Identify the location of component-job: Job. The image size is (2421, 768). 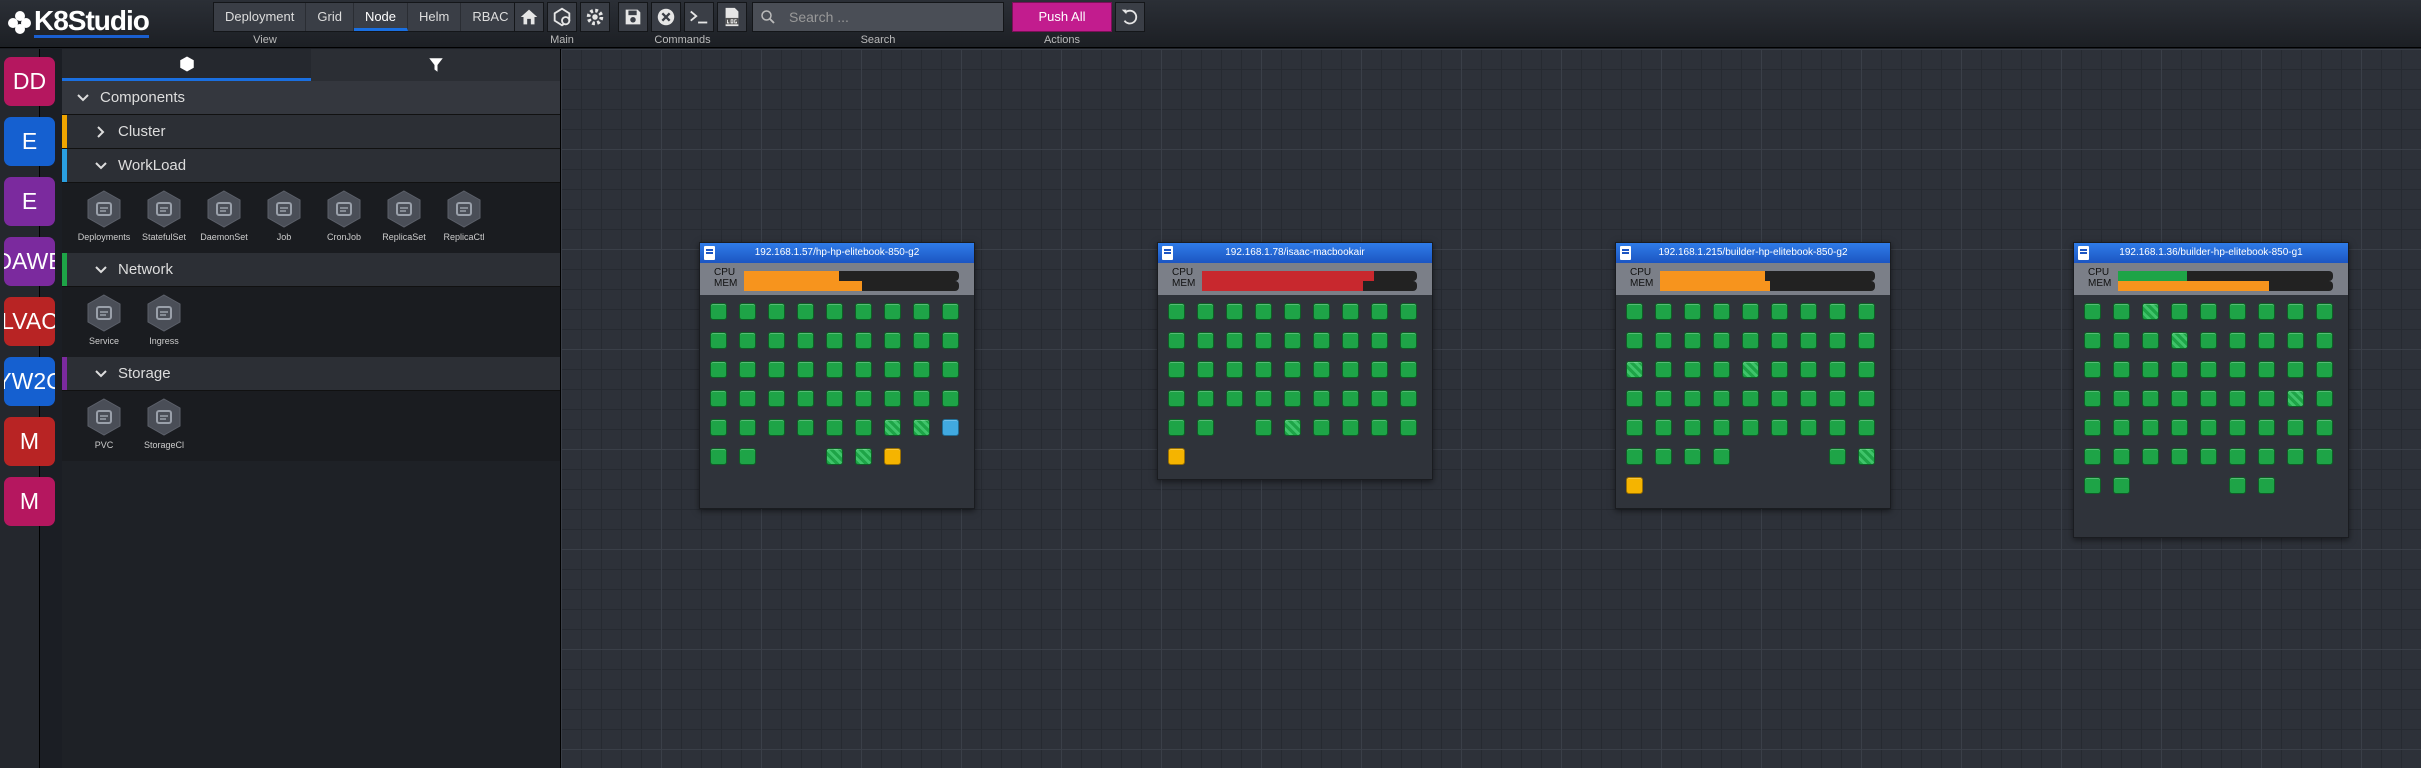
(284, 218).